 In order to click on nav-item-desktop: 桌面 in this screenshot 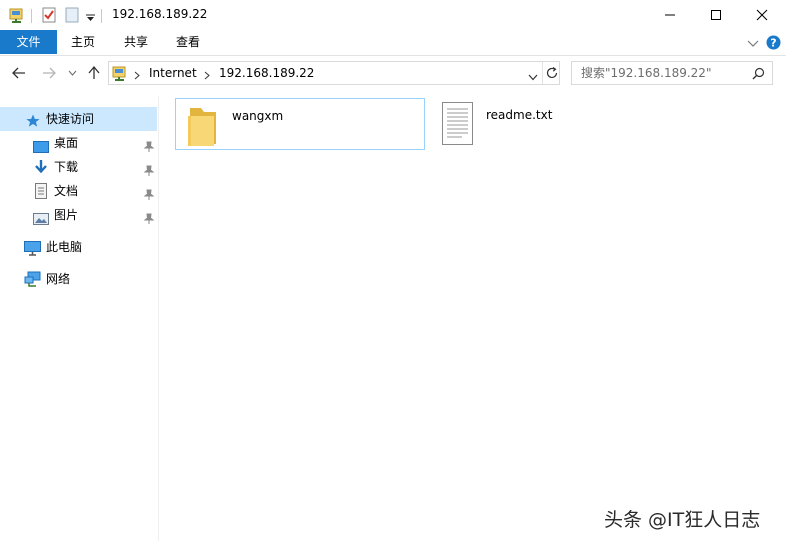, I will do `click(78, 143)`.